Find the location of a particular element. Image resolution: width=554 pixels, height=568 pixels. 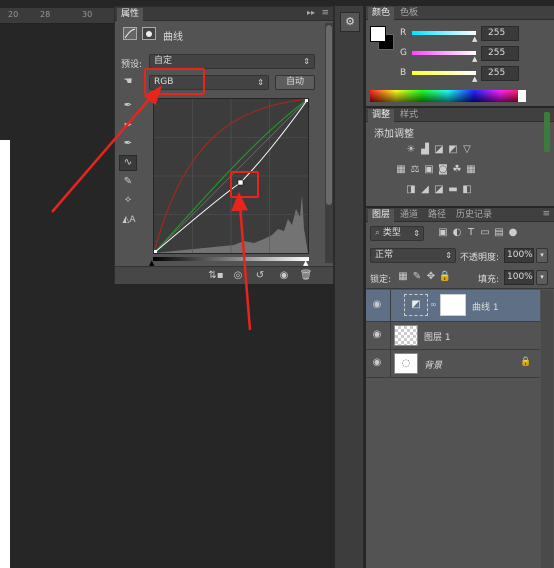

fill-field: 100% is located at coordinates (519, 277).